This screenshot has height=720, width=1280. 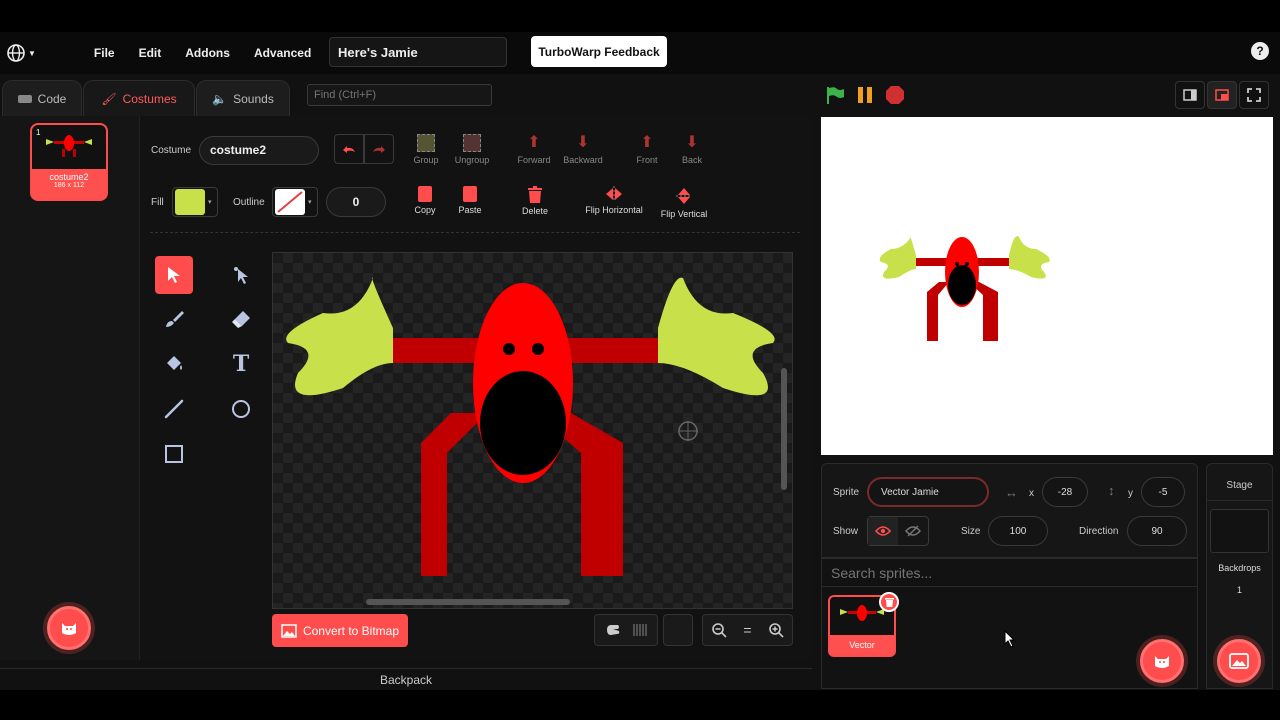 I want to click on add-costume-button, so click(x=69, y=628).